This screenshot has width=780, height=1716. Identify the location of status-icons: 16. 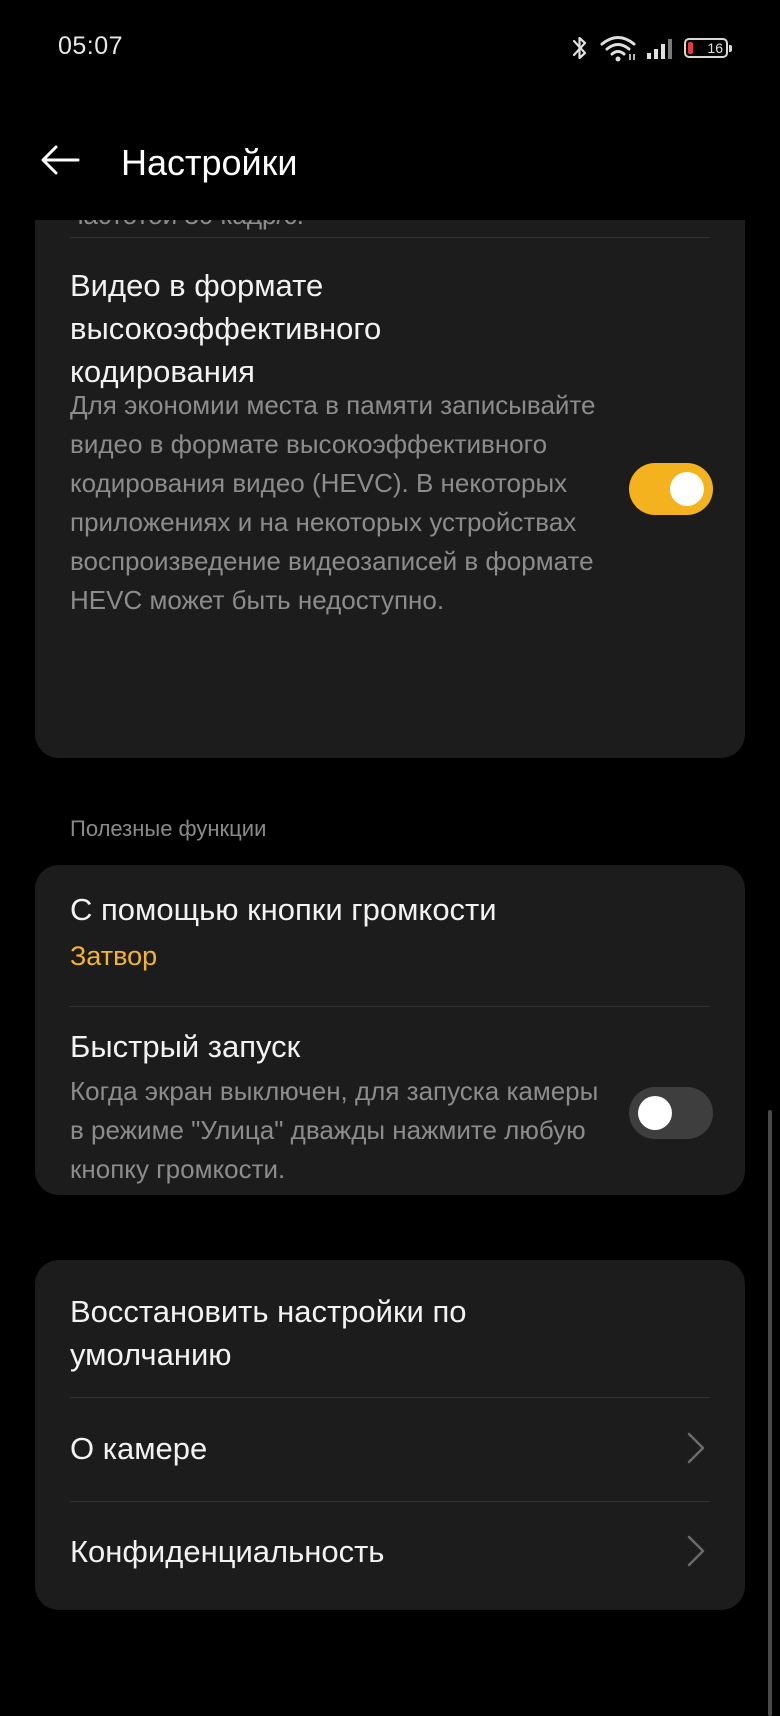
(651, 48).